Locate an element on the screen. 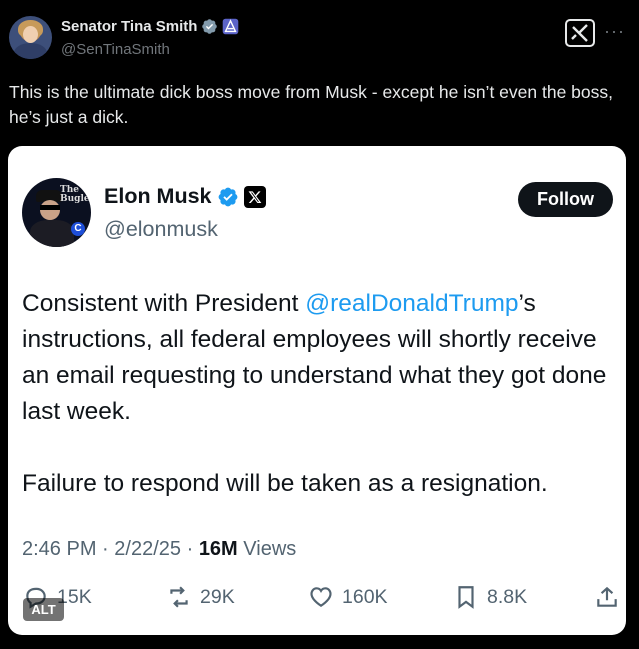 The width and height of the screenshot is (639, 649). embedded-action-bar: 15K 29K 160K 8.8K is located at coordinates (317, 604).